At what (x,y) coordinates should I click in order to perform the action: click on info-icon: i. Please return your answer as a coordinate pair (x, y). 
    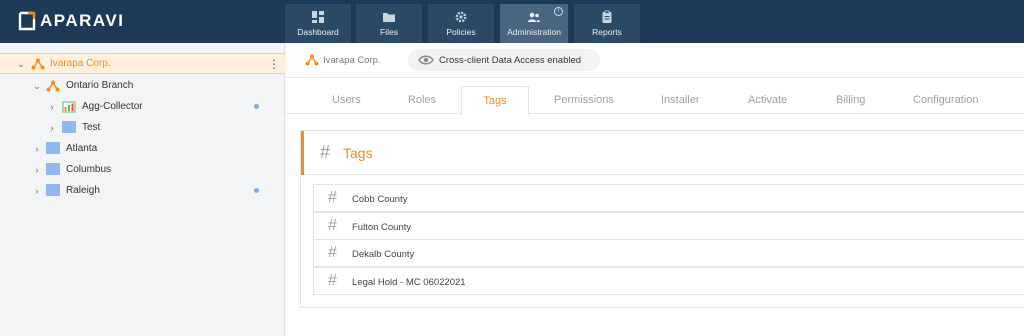
    Looking at the image, I should click on (558, 11).